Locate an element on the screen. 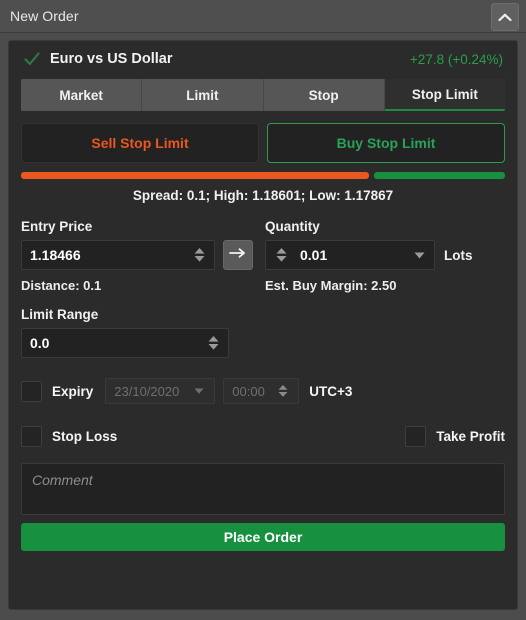  limit-range-group: Limit Range 0.0 is located at coordinates (125, 332).